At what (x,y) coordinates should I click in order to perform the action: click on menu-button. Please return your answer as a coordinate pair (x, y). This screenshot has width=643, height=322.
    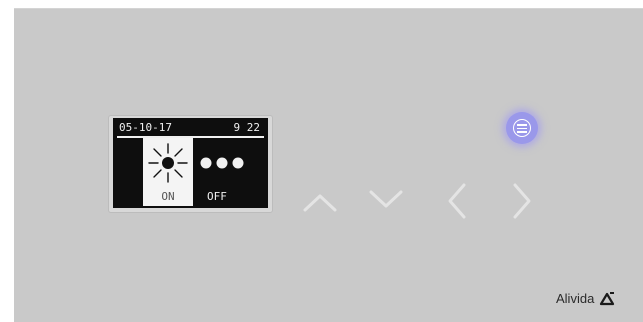
    Looking at the image, I should click on (522, 128).